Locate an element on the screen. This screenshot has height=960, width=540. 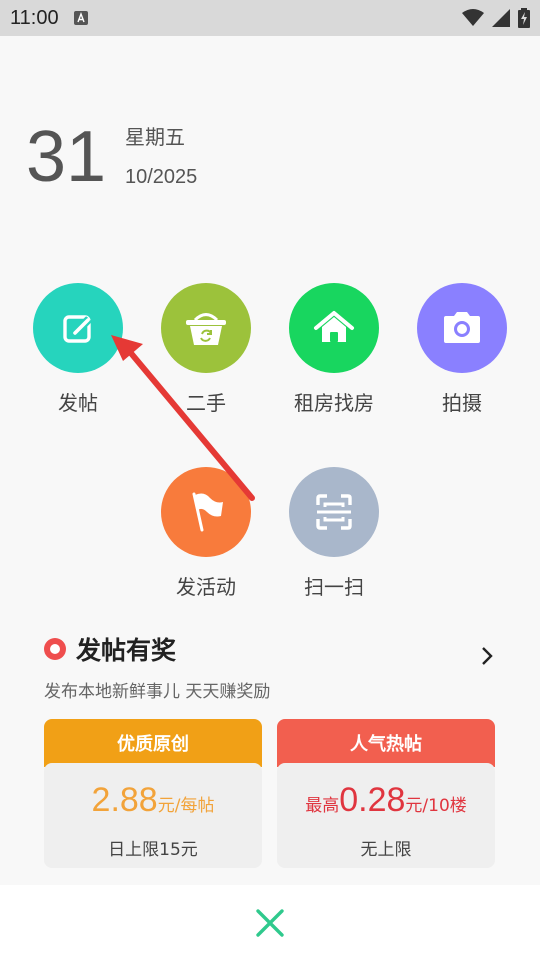
action-scan-label: 扫一扫 is located at coordinates (334, 587).